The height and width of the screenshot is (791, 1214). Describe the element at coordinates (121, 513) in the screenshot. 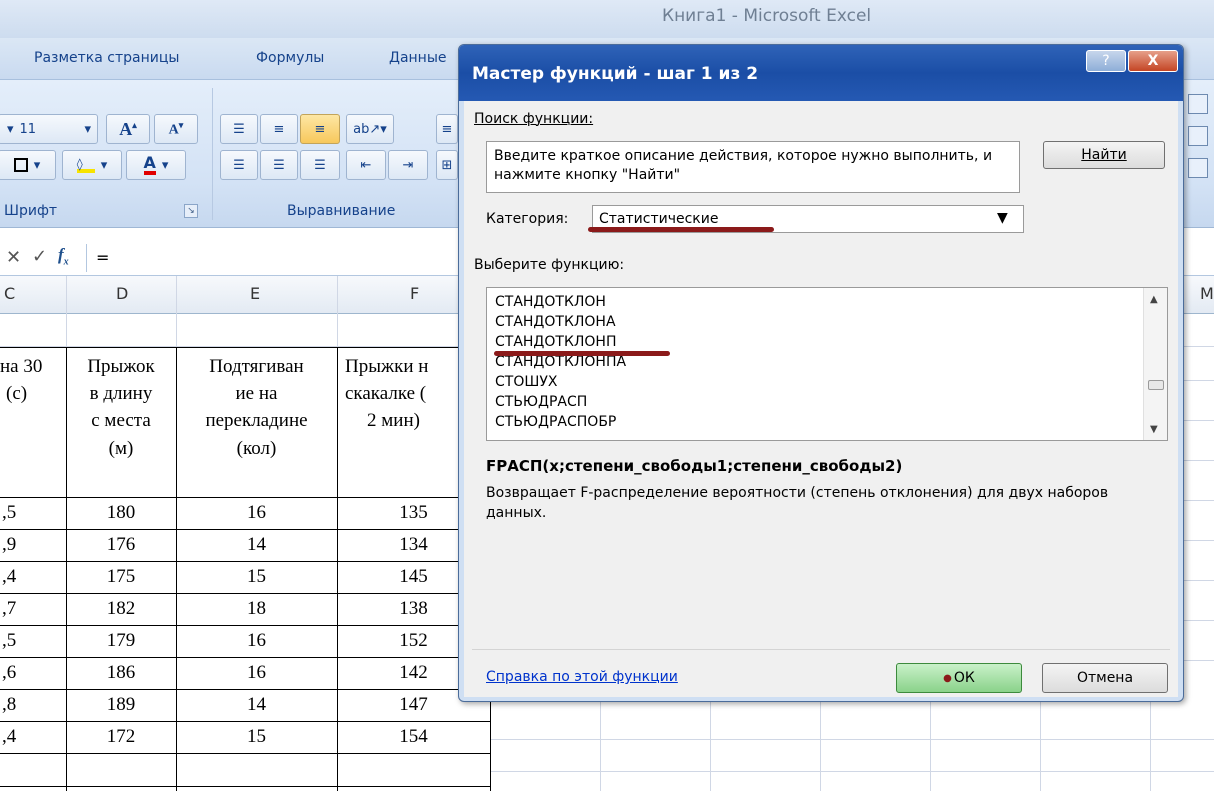

I see `cell-d: 180` at that location.